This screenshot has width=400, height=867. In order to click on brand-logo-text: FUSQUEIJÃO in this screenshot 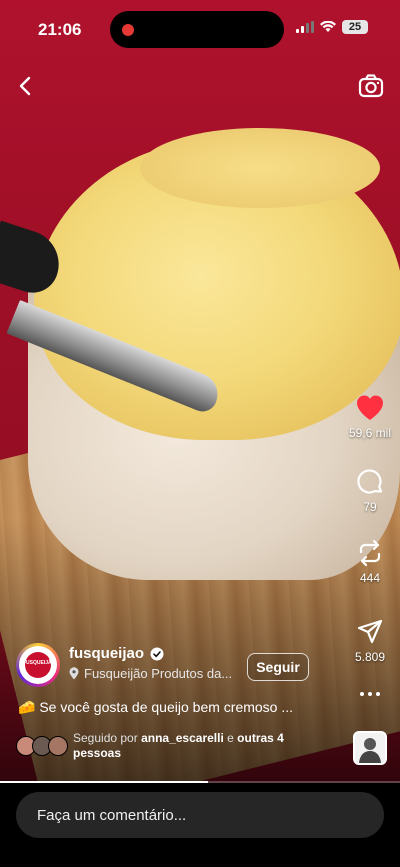, I will do `click(39, 663)`.